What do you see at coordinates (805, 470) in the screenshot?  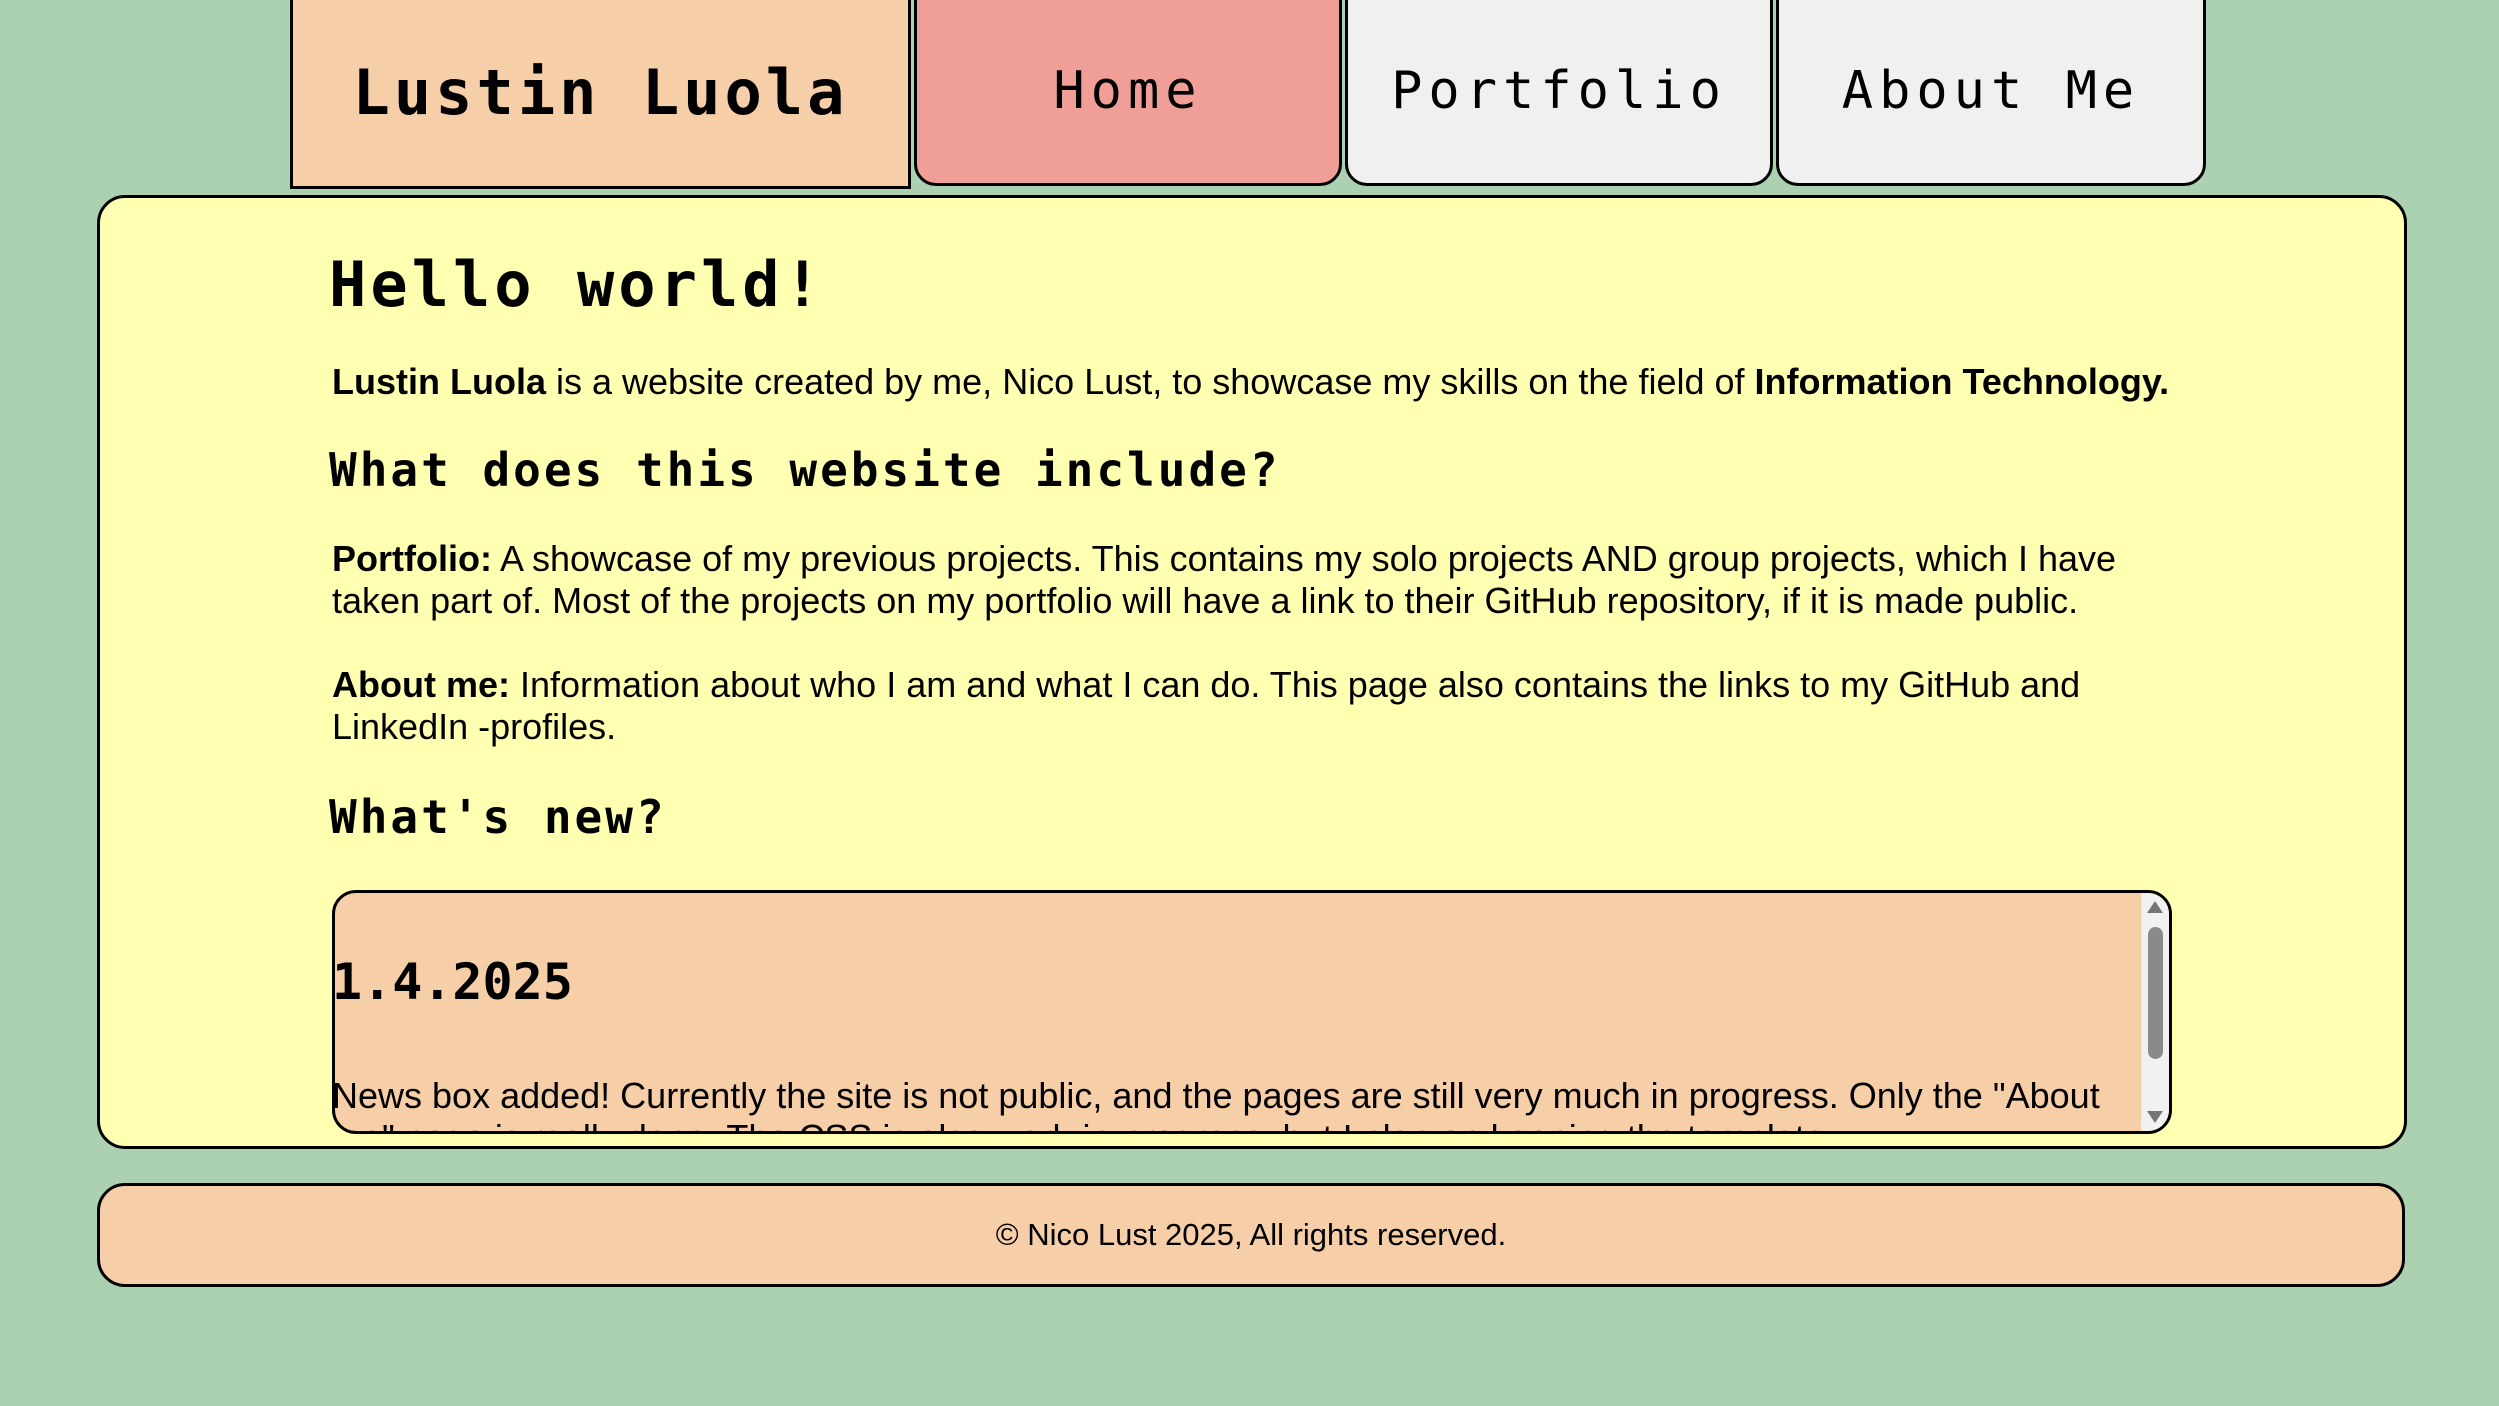 I see `include-heading: What does this website include?` at bounding box center [805, 470].